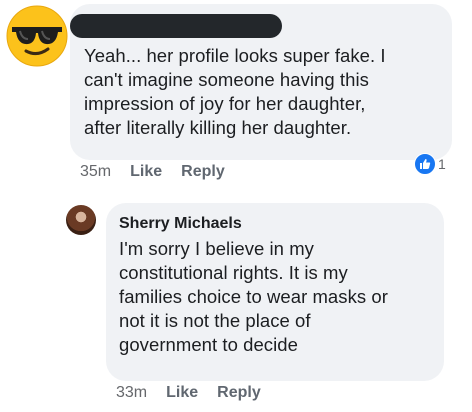 The width and height of the screenshot is (472, 412). Describe the element at coordinates (37, 36) in the screenshot. I see `sunglasses-emoji-icon` at that location.